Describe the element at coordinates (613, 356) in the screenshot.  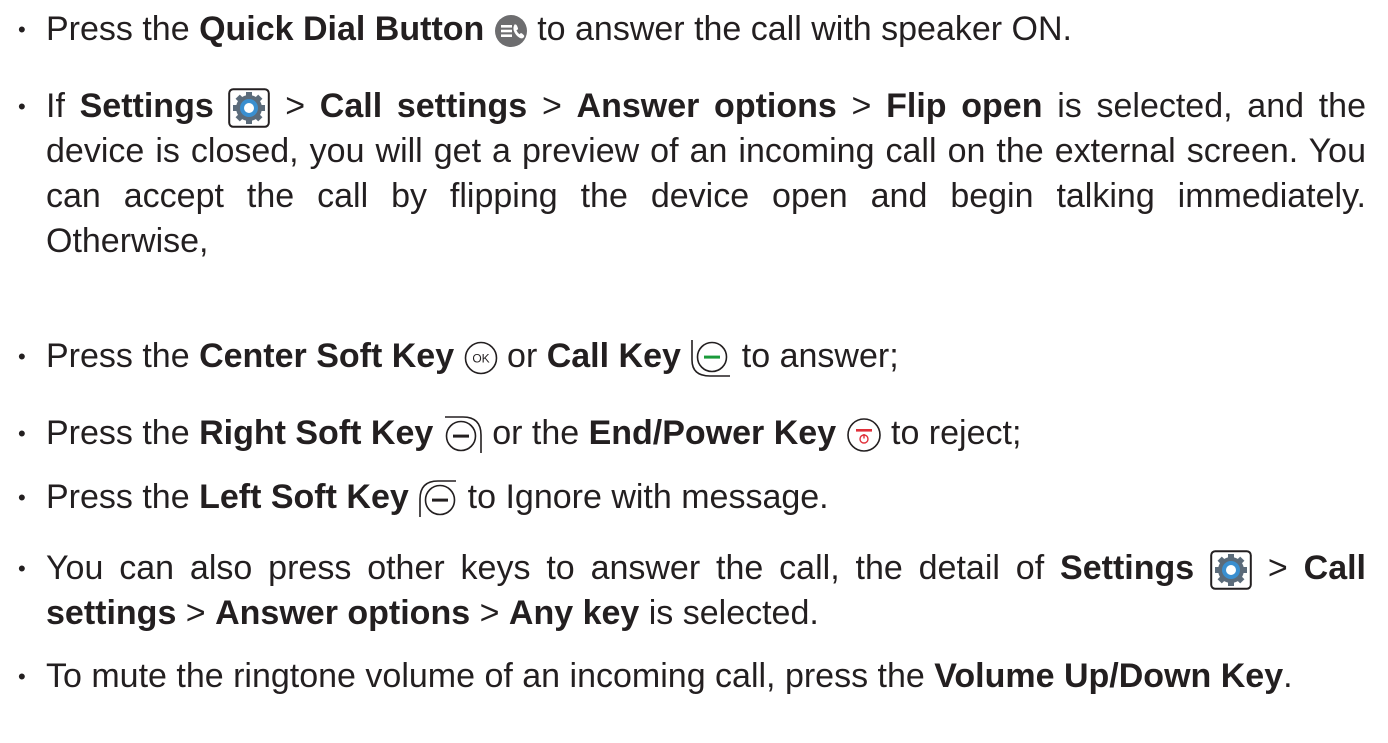
I see `bold-term: Call Key` at that location.